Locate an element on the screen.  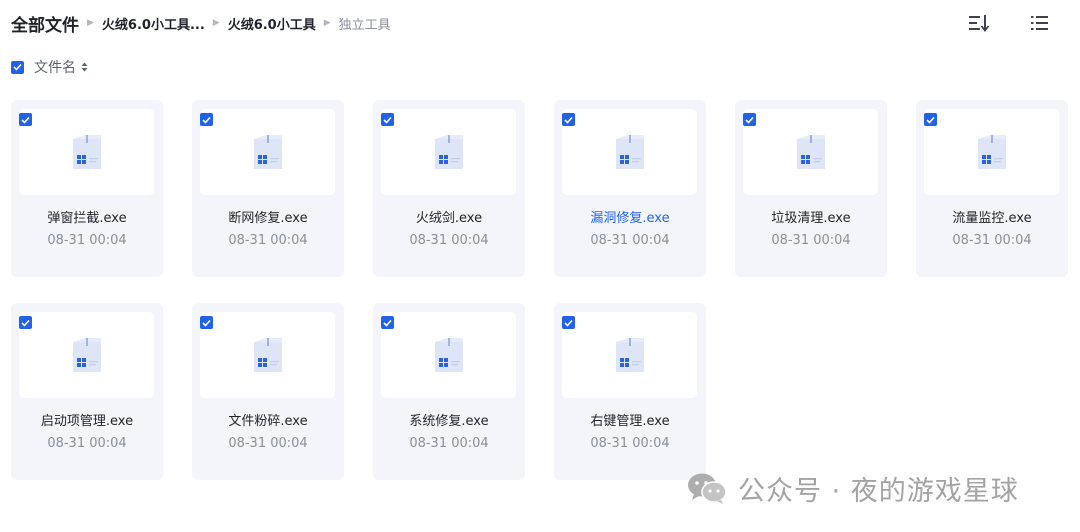
file-card: 垃圾清理.exe 08-31 00:04 is located at coordinates (811, 188).